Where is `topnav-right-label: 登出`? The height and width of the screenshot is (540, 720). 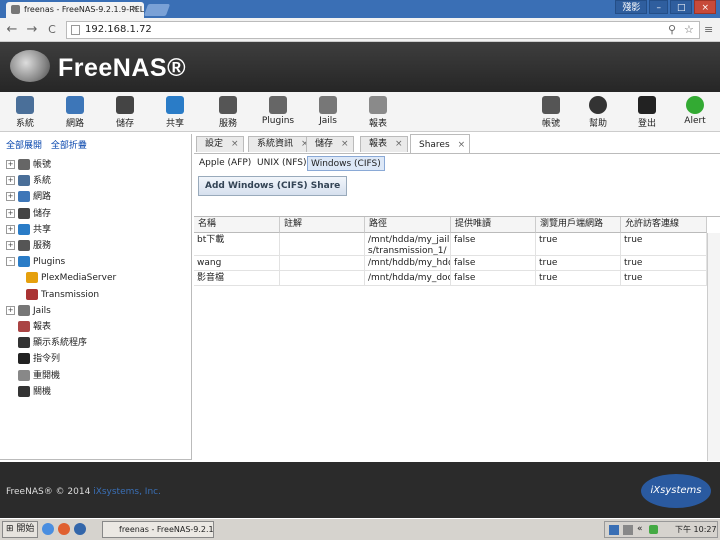 topnav-right-label: 登出 is located at coordinates (646, 124).